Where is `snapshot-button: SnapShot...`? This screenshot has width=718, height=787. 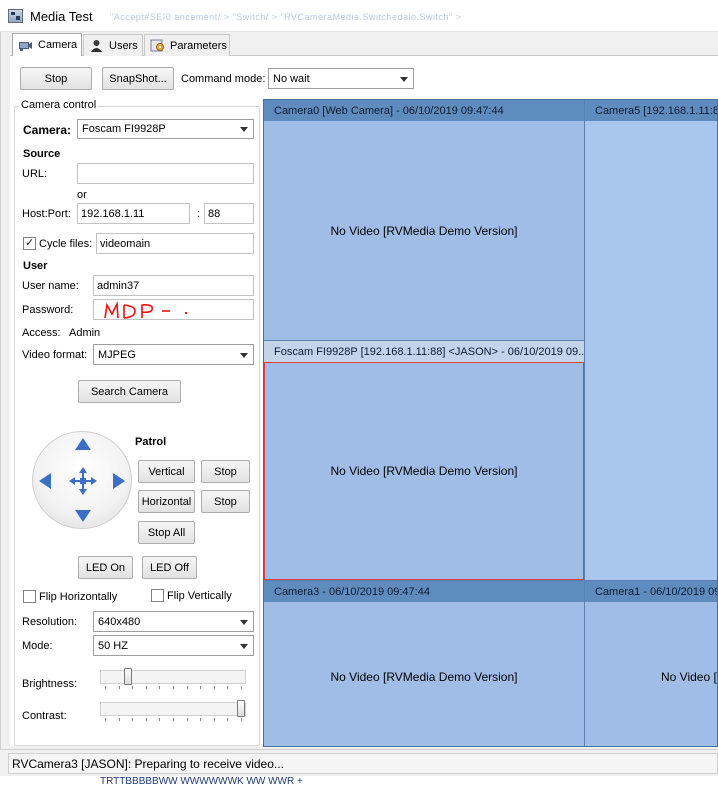 snapshot-button: SnapShot... is located at coordinates (138, 78).